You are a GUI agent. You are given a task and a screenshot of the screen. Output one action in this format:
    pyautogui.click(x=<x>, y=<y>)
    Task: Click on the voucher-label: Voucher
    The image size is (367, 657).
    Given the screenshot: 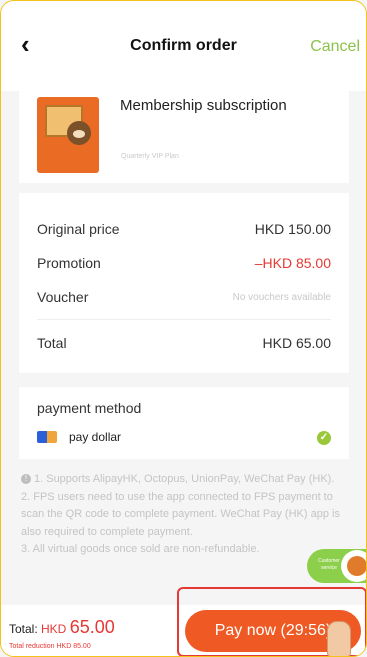 What is the action you would take?
    pyautogui.click(x=63, y=297)
    